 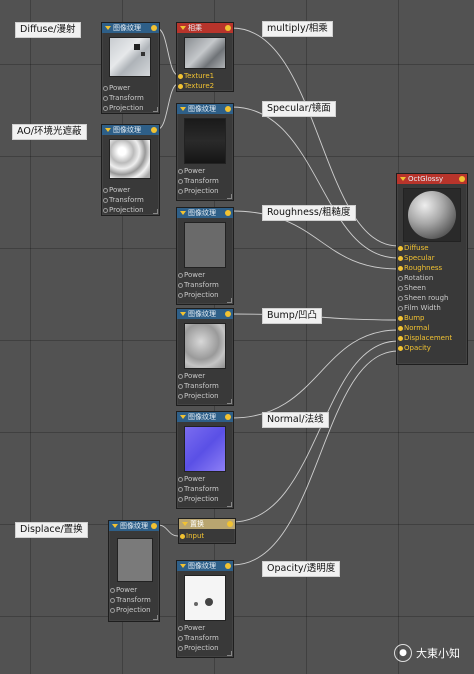 What do you see at coordinates (432, 308) in the screenshot?
I see `film-width-port: Film Width` at bounding box center [432, 308].